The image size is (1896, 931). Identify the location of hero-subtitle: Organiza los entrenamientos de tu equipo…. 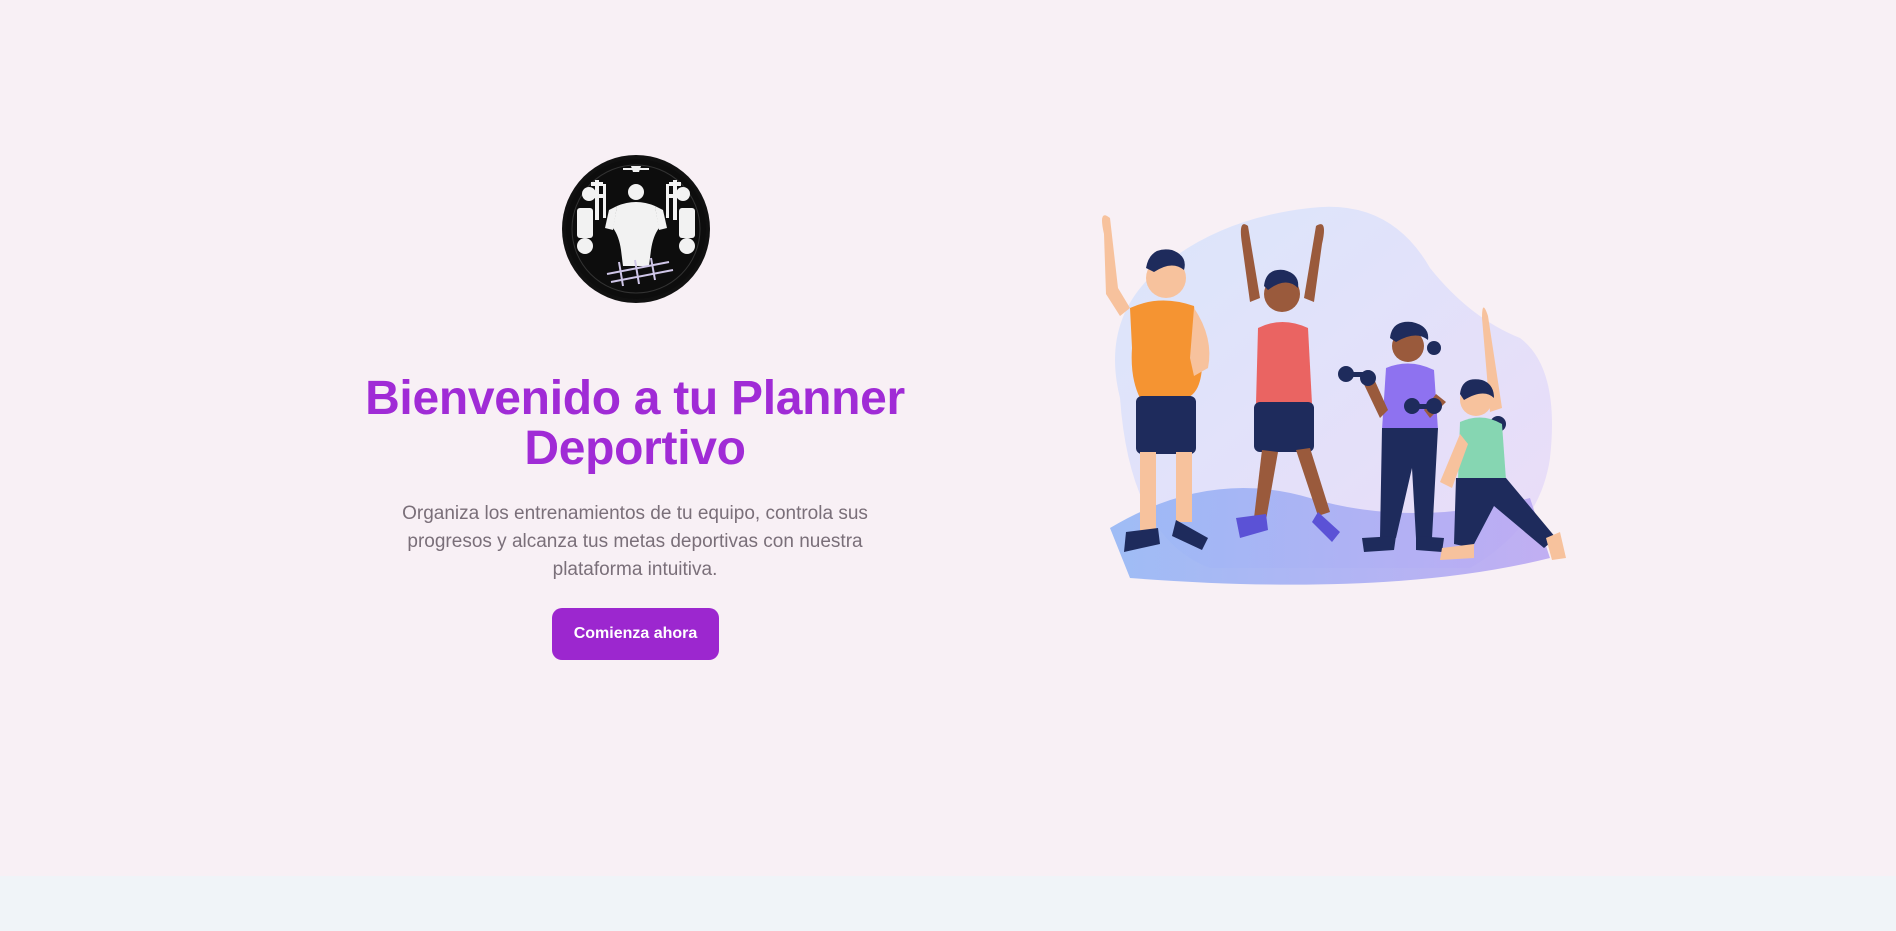
(635, 541).